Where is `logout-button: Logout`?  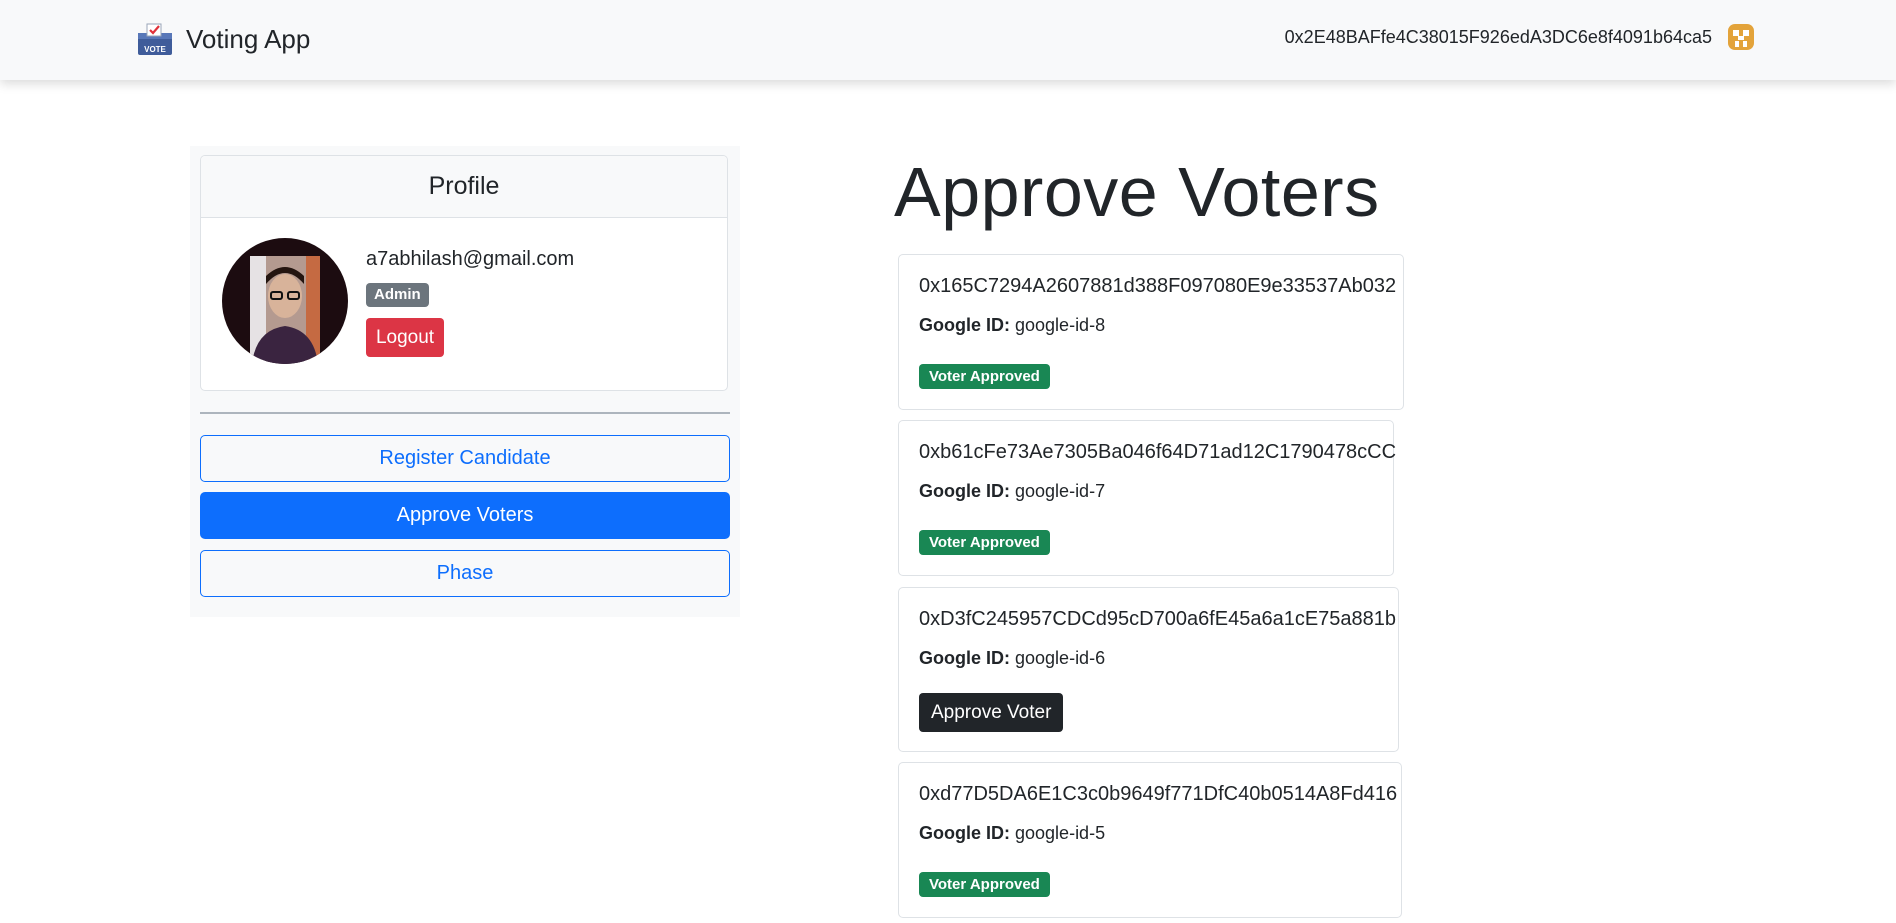 logout-button: Logout is located at coordinates (405, 337).